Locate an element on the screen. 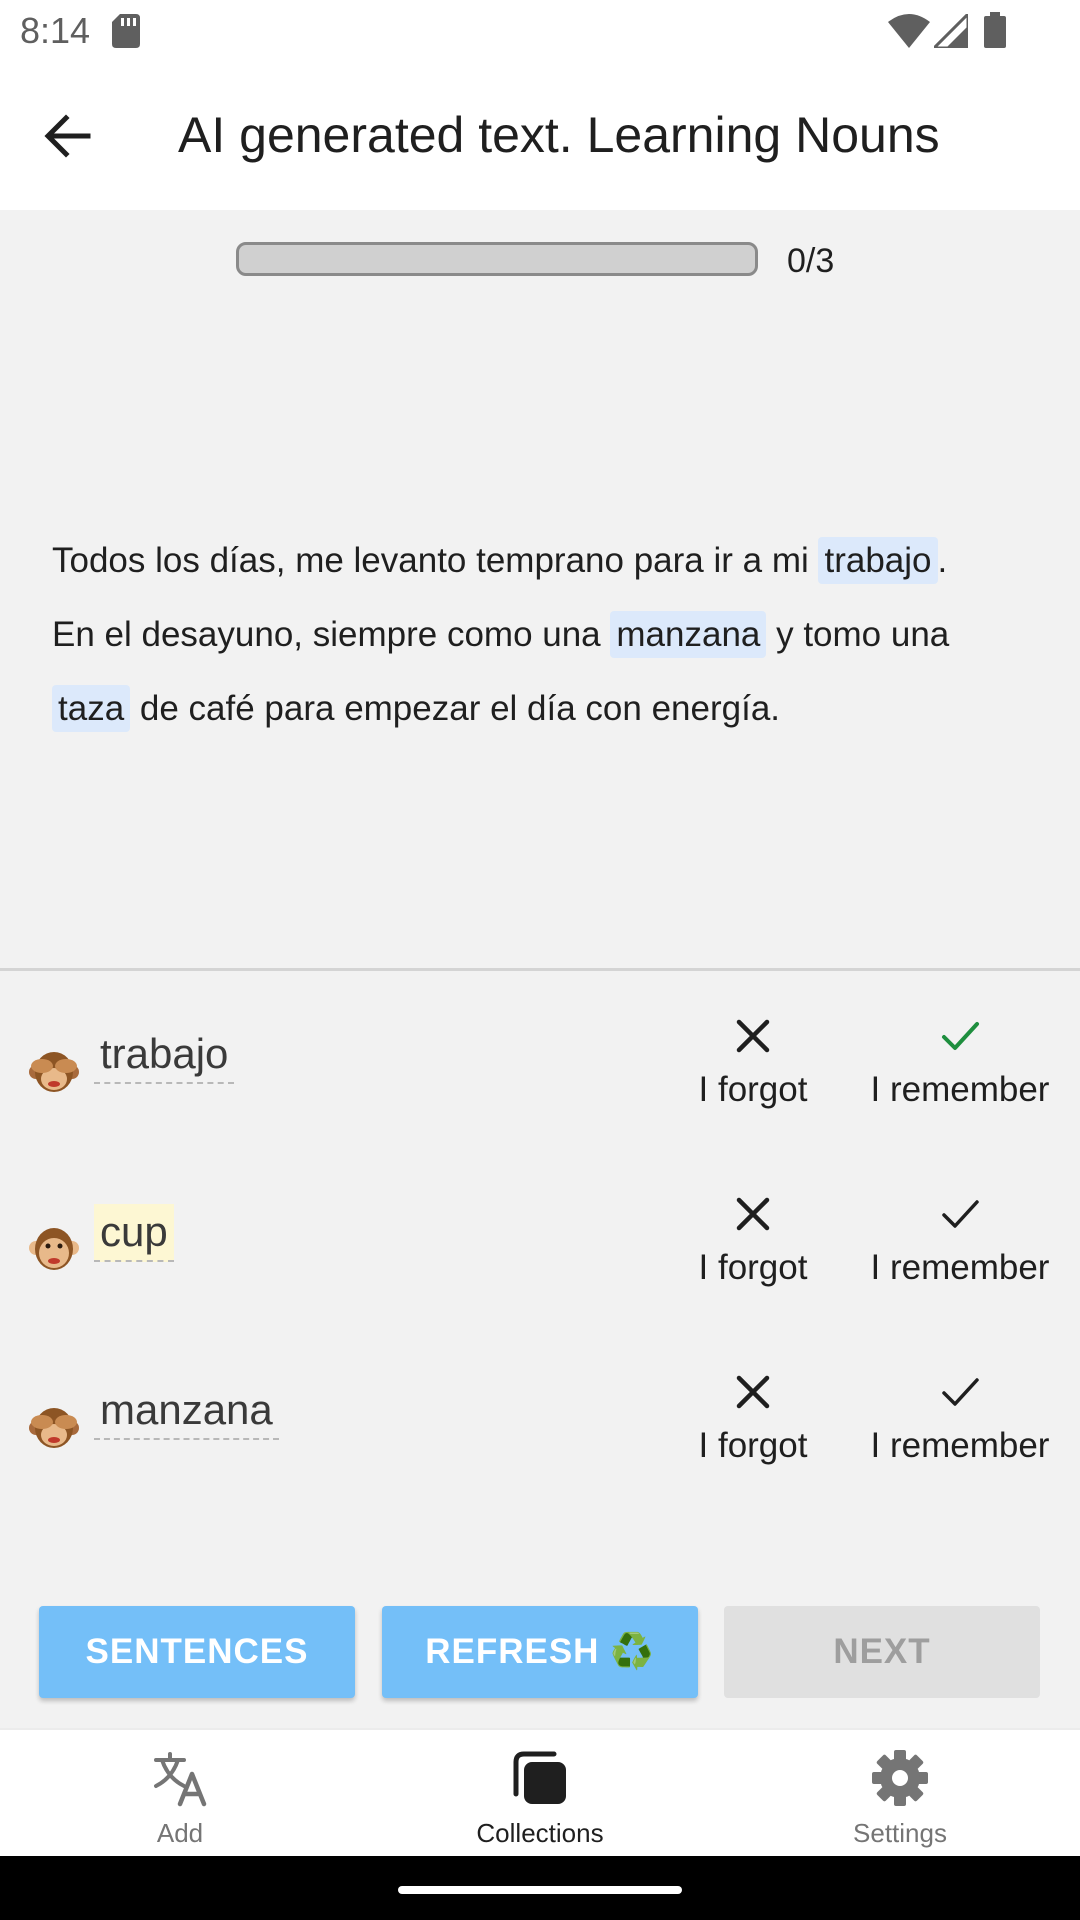 The image size is (1080, 1920). app-bar: AI generated text. Learning Nouns is located at coordinates (540, 137).